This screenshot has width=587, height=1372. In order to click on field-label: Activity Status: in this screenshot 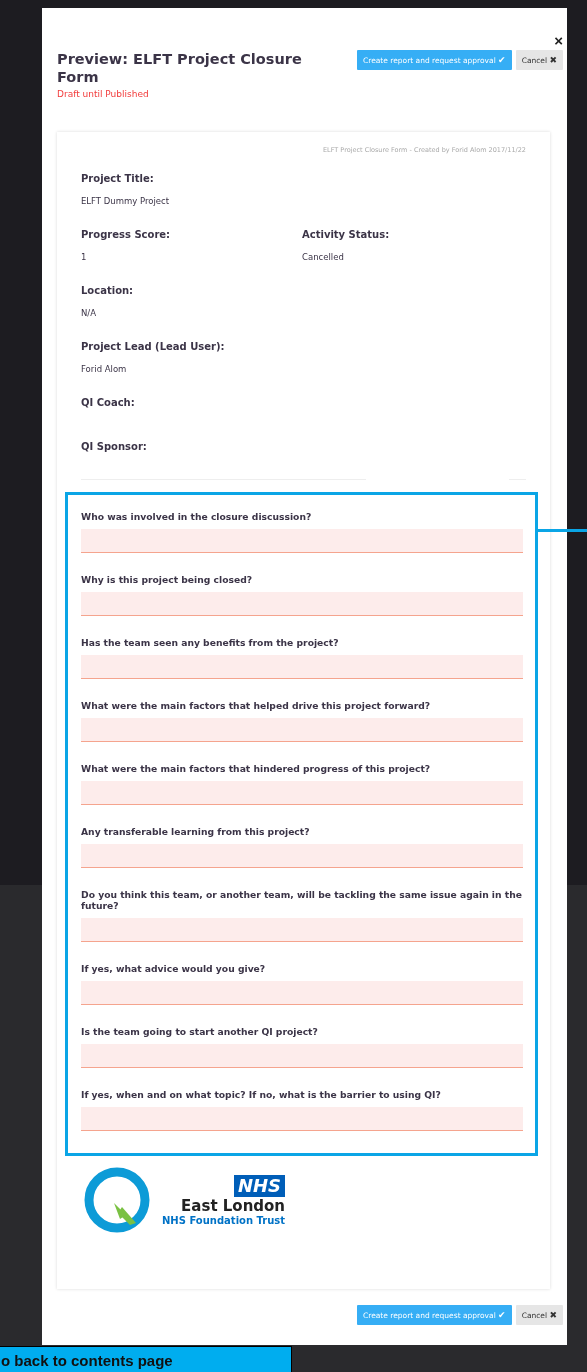, I will do `click(346, 235)`.